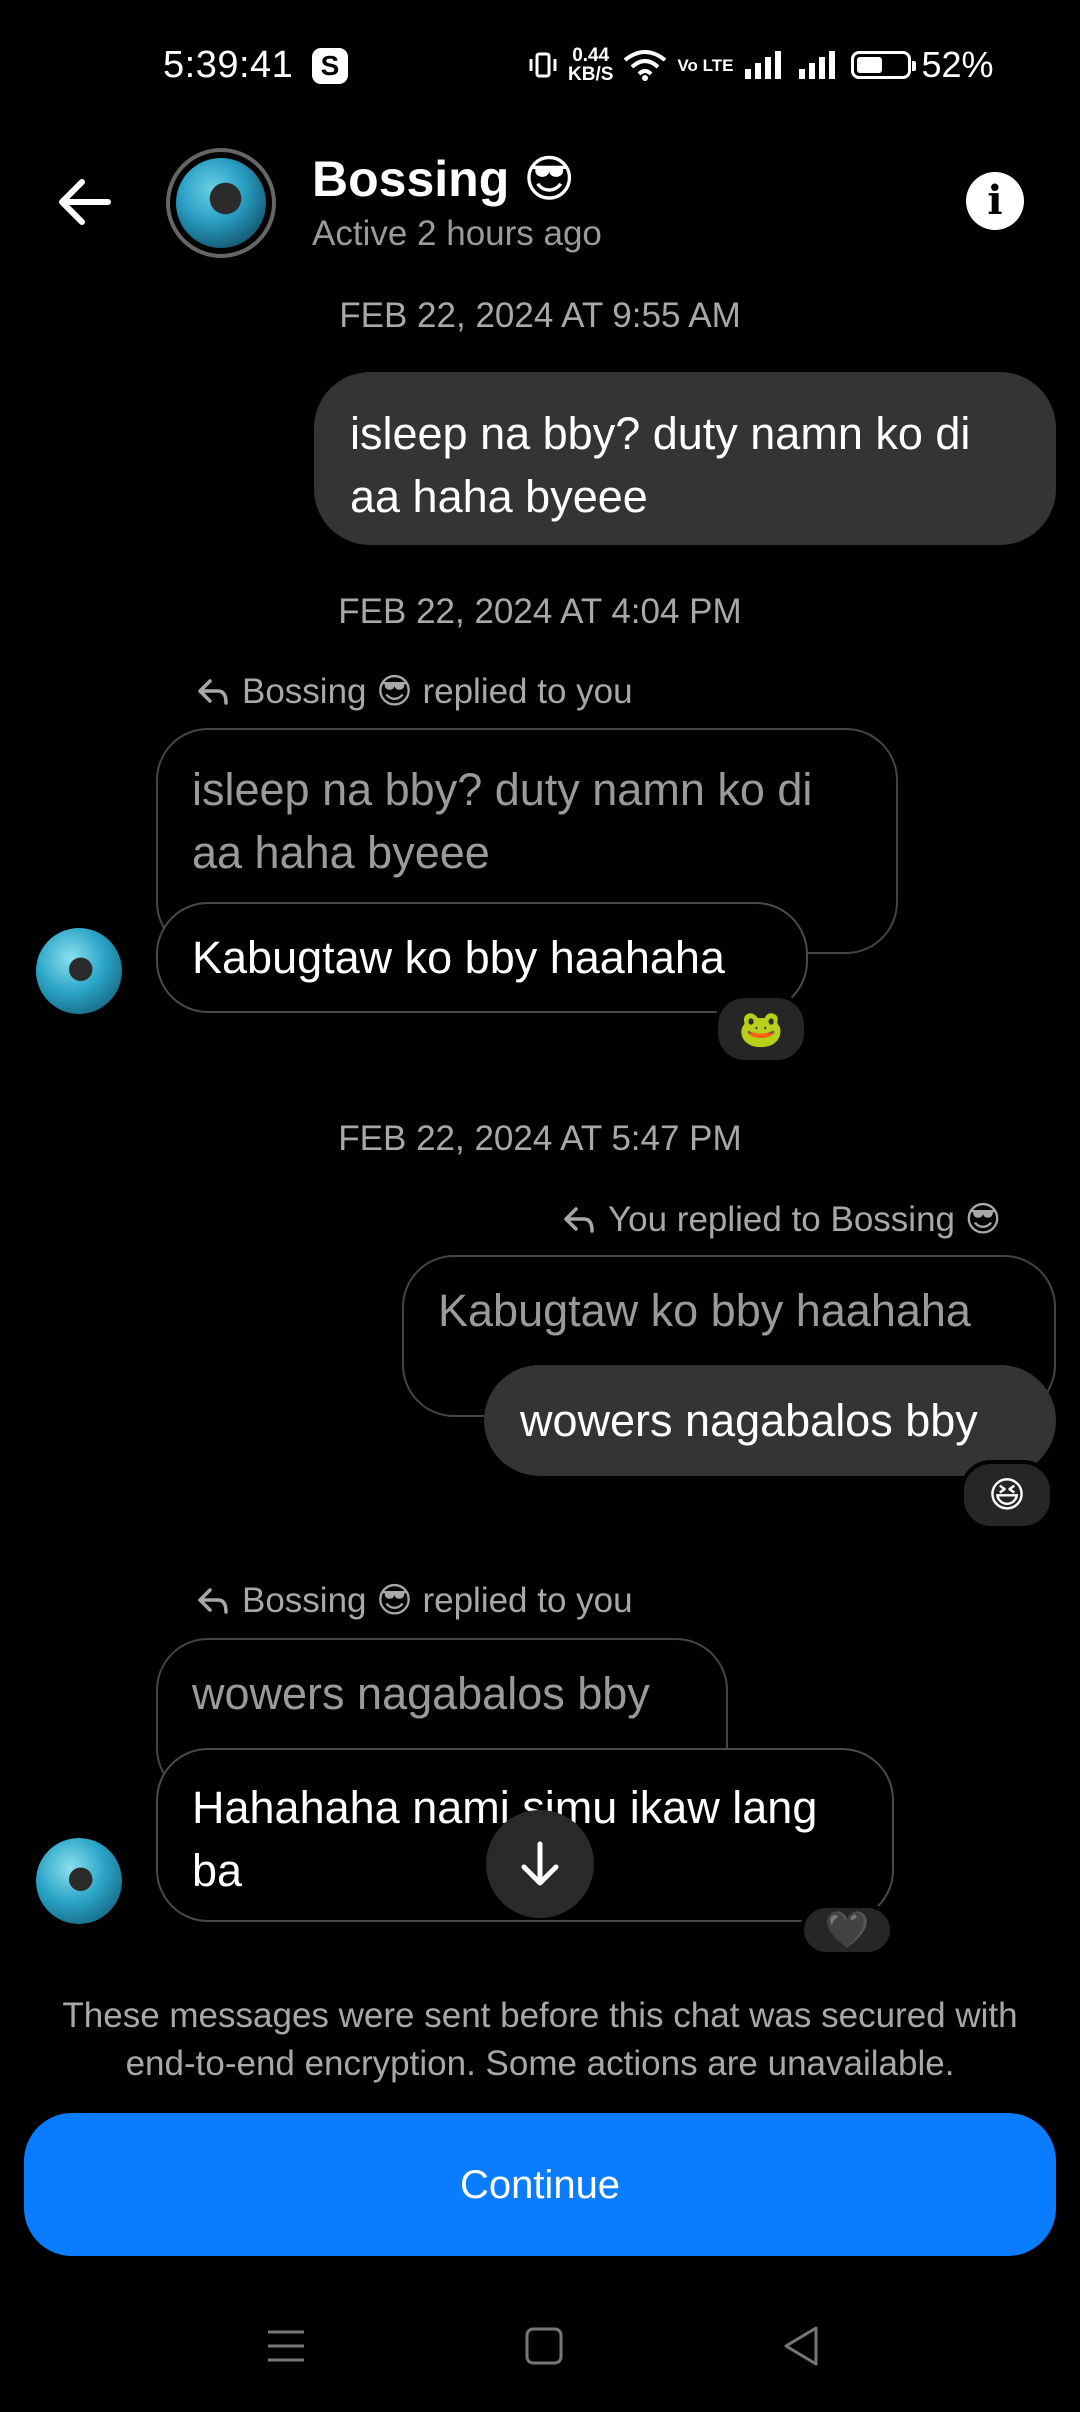 This screenshot has height=2412, width=1080. I want to click on back-arrow-icon, so click(84, 202).